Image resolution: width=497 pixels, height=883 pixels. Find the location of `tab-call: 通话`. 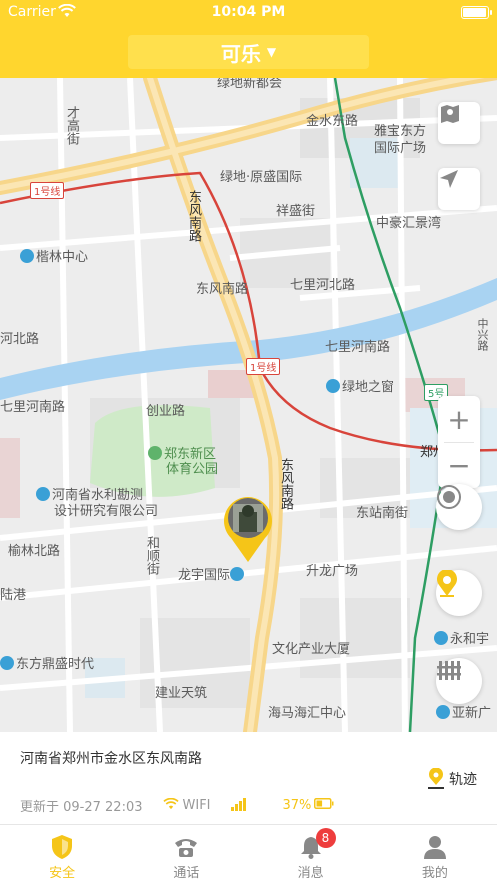

tab-call: 通话 is located at coordinates (186, 854).